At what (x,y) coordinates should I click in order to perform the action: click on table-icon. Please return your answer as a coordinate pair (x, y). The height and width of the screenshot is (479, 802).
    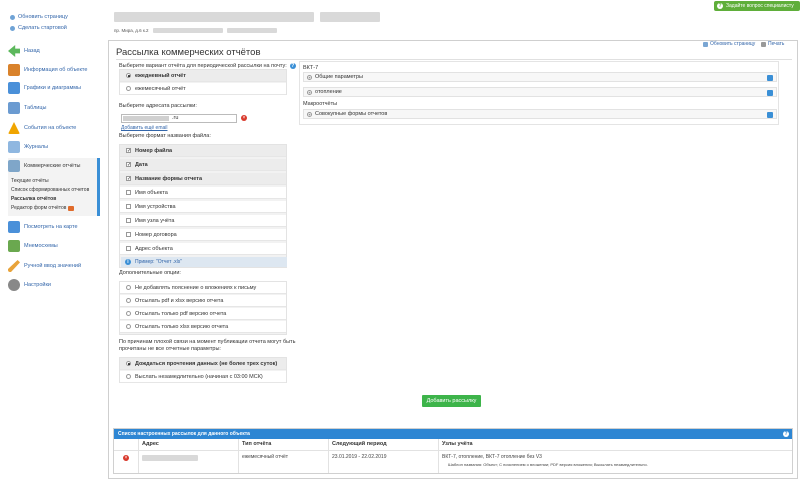
    Looking at the image, I should click on (14, 108).